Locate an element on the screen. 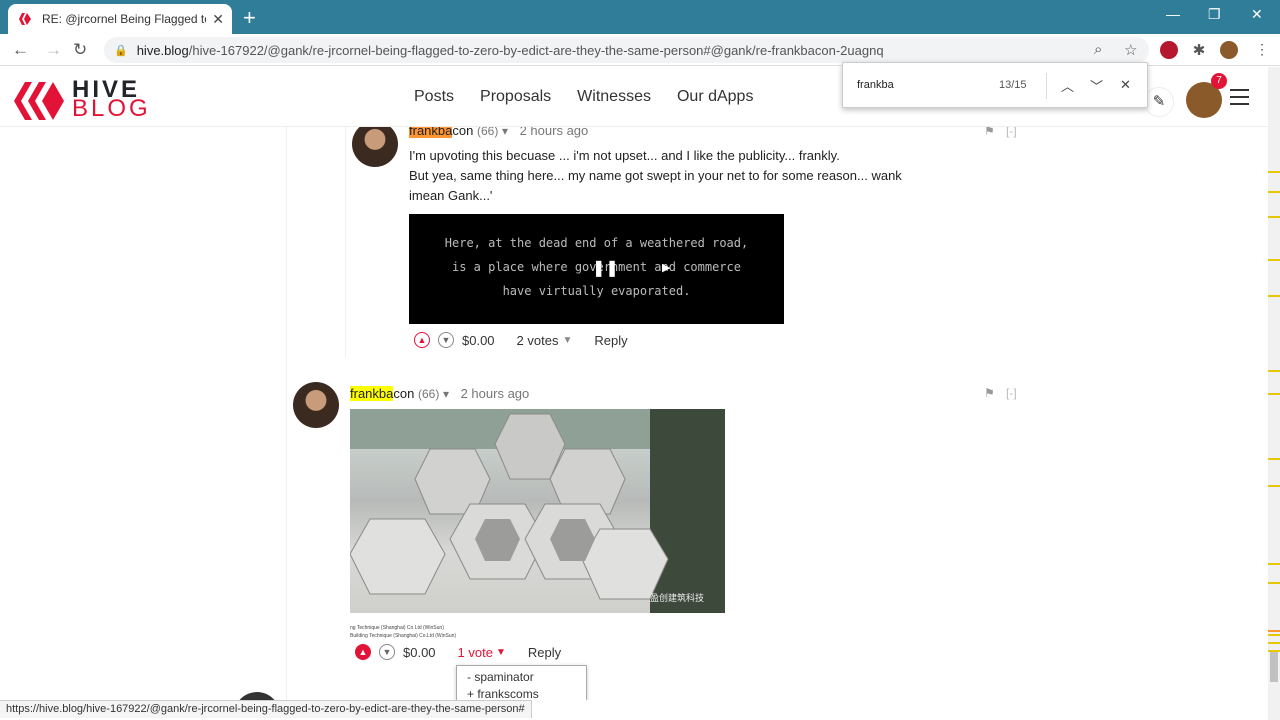  hive-favicon-icon is located at coordinates (25, 19).